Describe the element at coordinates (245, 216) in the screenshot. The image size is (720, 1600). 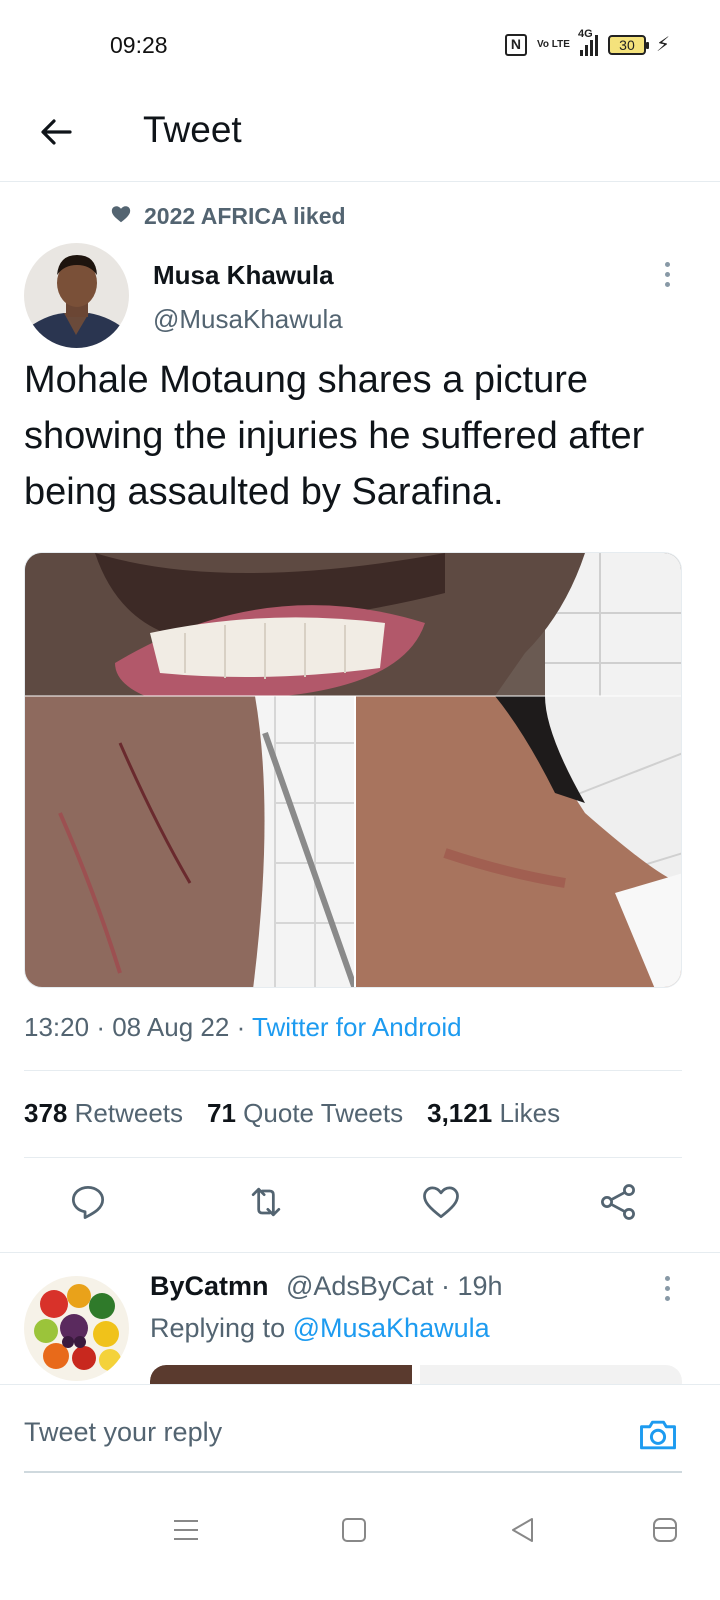
I see `social-context-text: 2022 AFRICA liked` at that location.